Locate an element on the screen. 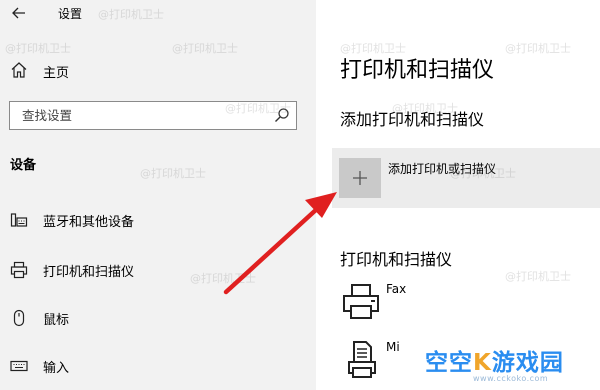 This screenshot has width=600, height=390. home-icon is located at coordinates (19, 70).